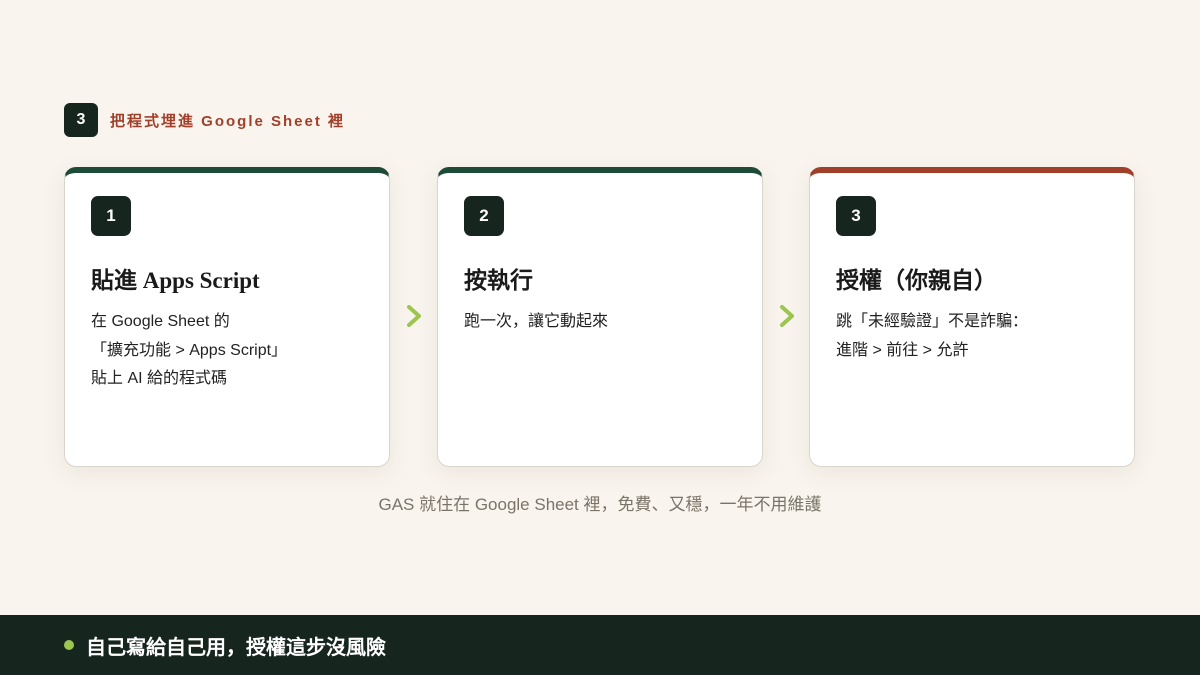  I want to click on step-description: 跳「未經驗證」不是詐騙： 進階 > 前往 > 允許, so click(975, 336).